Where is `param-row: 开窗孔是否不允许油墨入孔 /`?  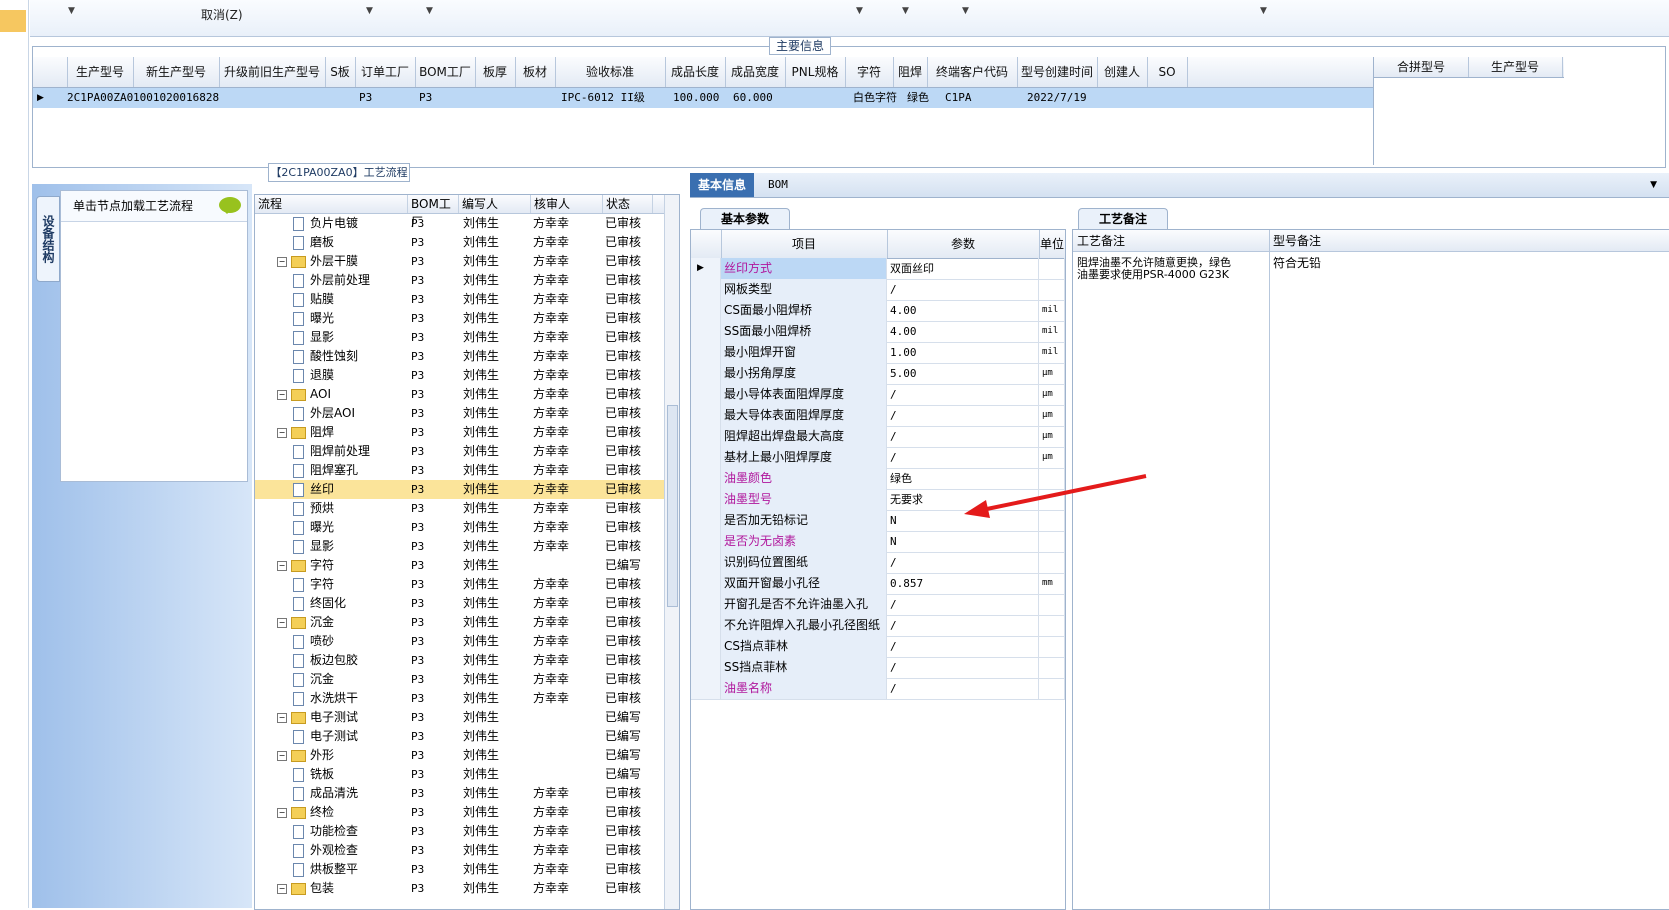
param-row: 开窗孔是否不允许油墨入孔 / is located at coordinates (878, 605).